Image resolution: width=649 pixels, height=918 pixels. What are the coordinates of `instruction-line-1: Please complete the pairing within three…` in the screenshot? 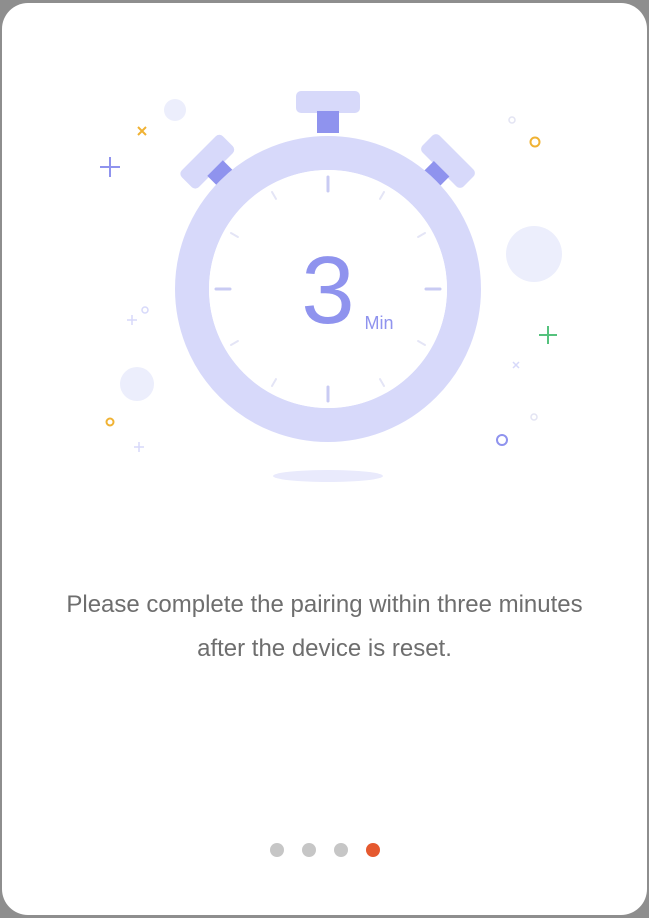 It's located at (324, 604).